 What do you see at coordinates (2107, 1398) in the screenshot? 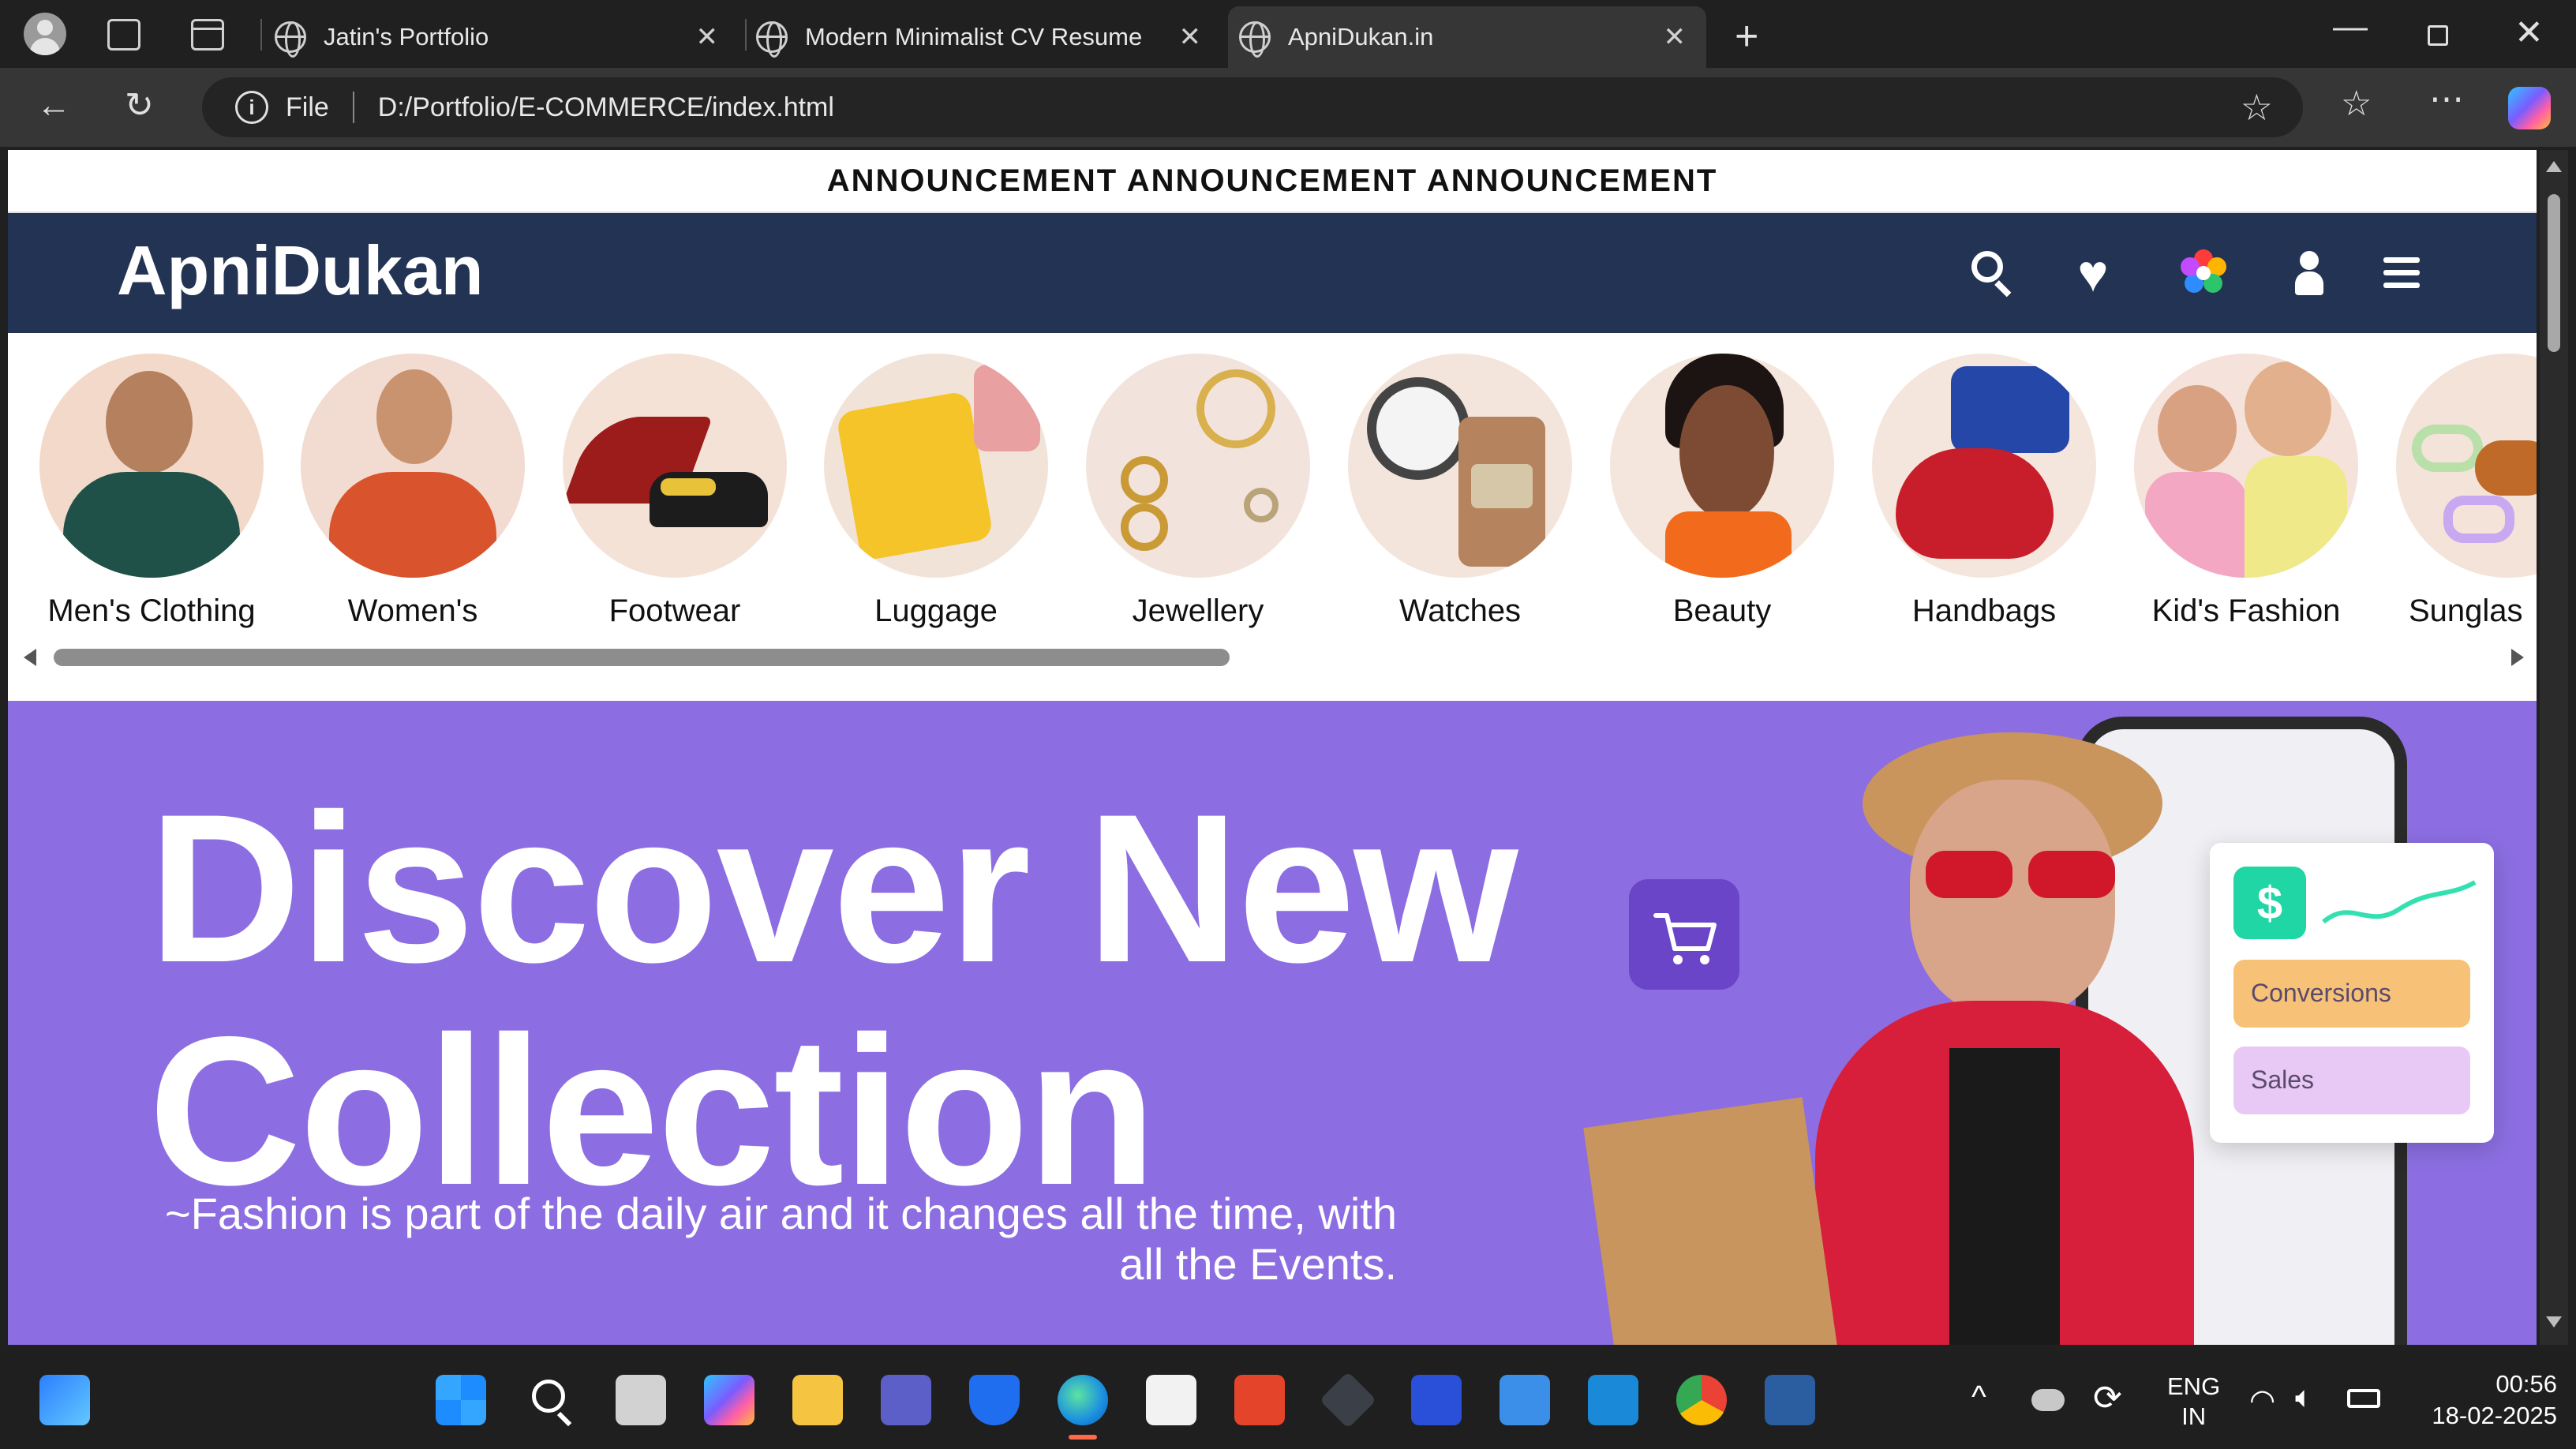
I see `sync-icon: ⟳` at bounding box center [2107, 1398].